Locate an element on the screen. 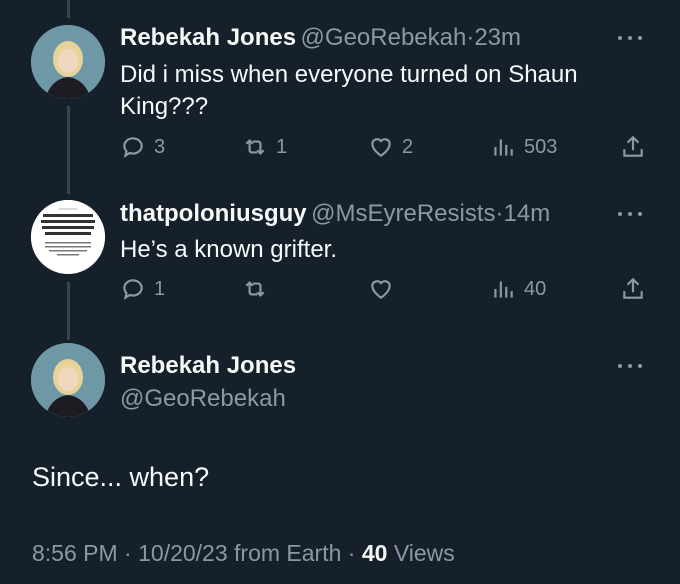 The image size is (680, 584). reply-count: 1 is located at coordinates (160, 288).